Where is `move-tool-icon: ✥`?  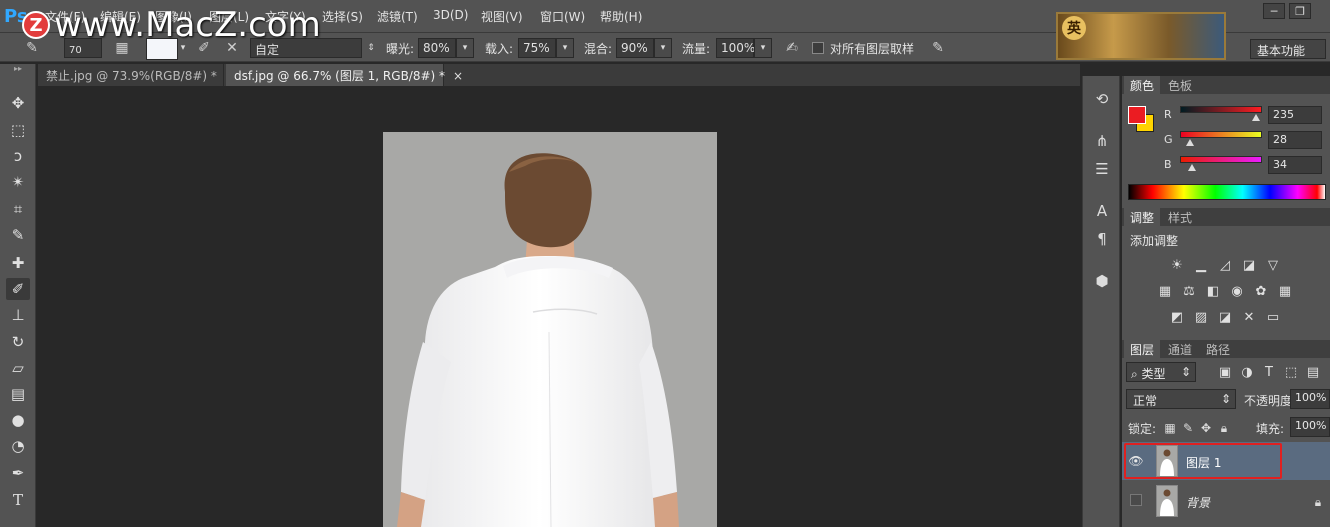
move-tool-icon: ✥ is located at coordinates (18, 103).